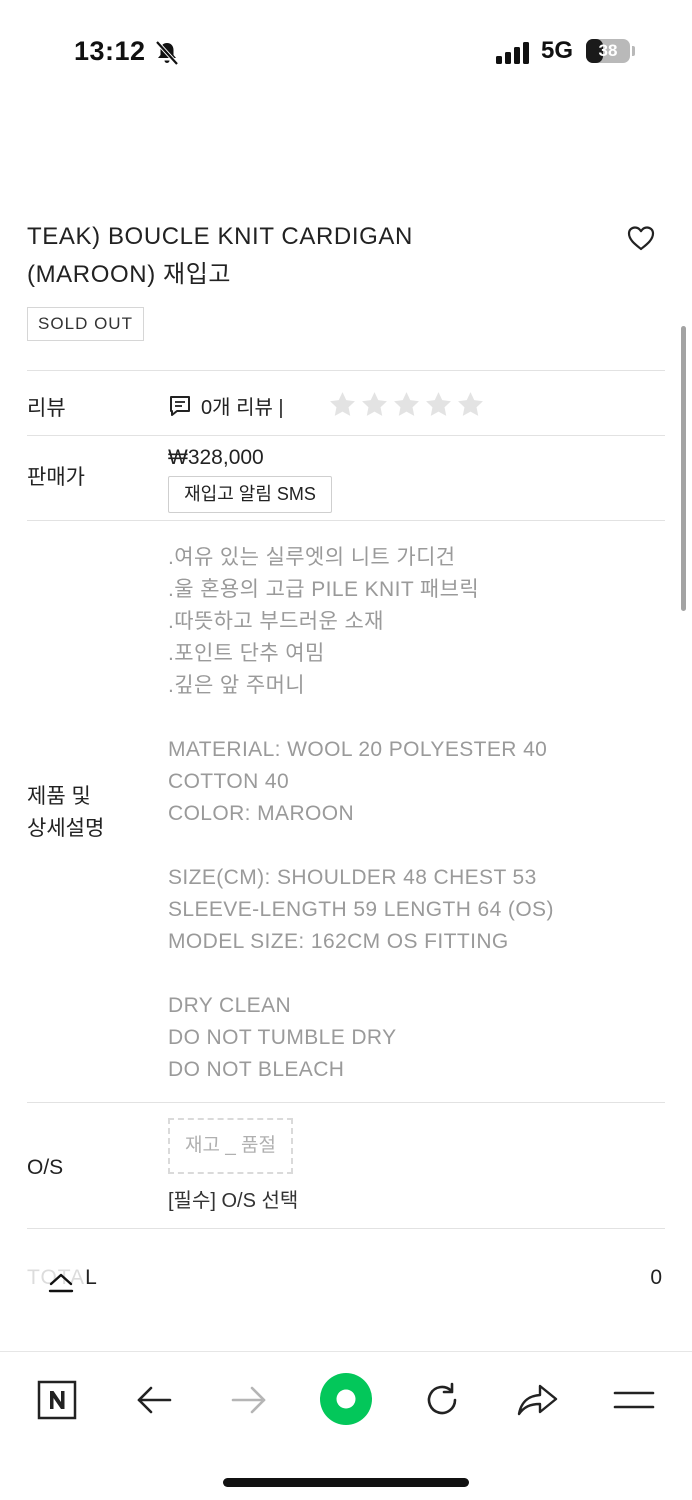  What do you see at coordinates (85, 324) in the screenshot?
I see `sold-out-badge: SOLD OUT` at bounding box center [85, 324].